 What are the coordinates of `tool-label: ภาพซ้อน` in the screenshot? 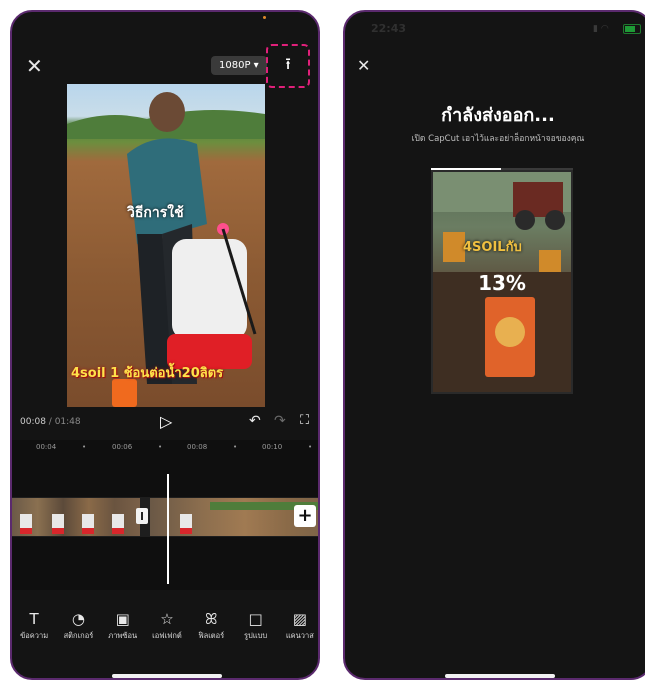 It's located at (123, 635).